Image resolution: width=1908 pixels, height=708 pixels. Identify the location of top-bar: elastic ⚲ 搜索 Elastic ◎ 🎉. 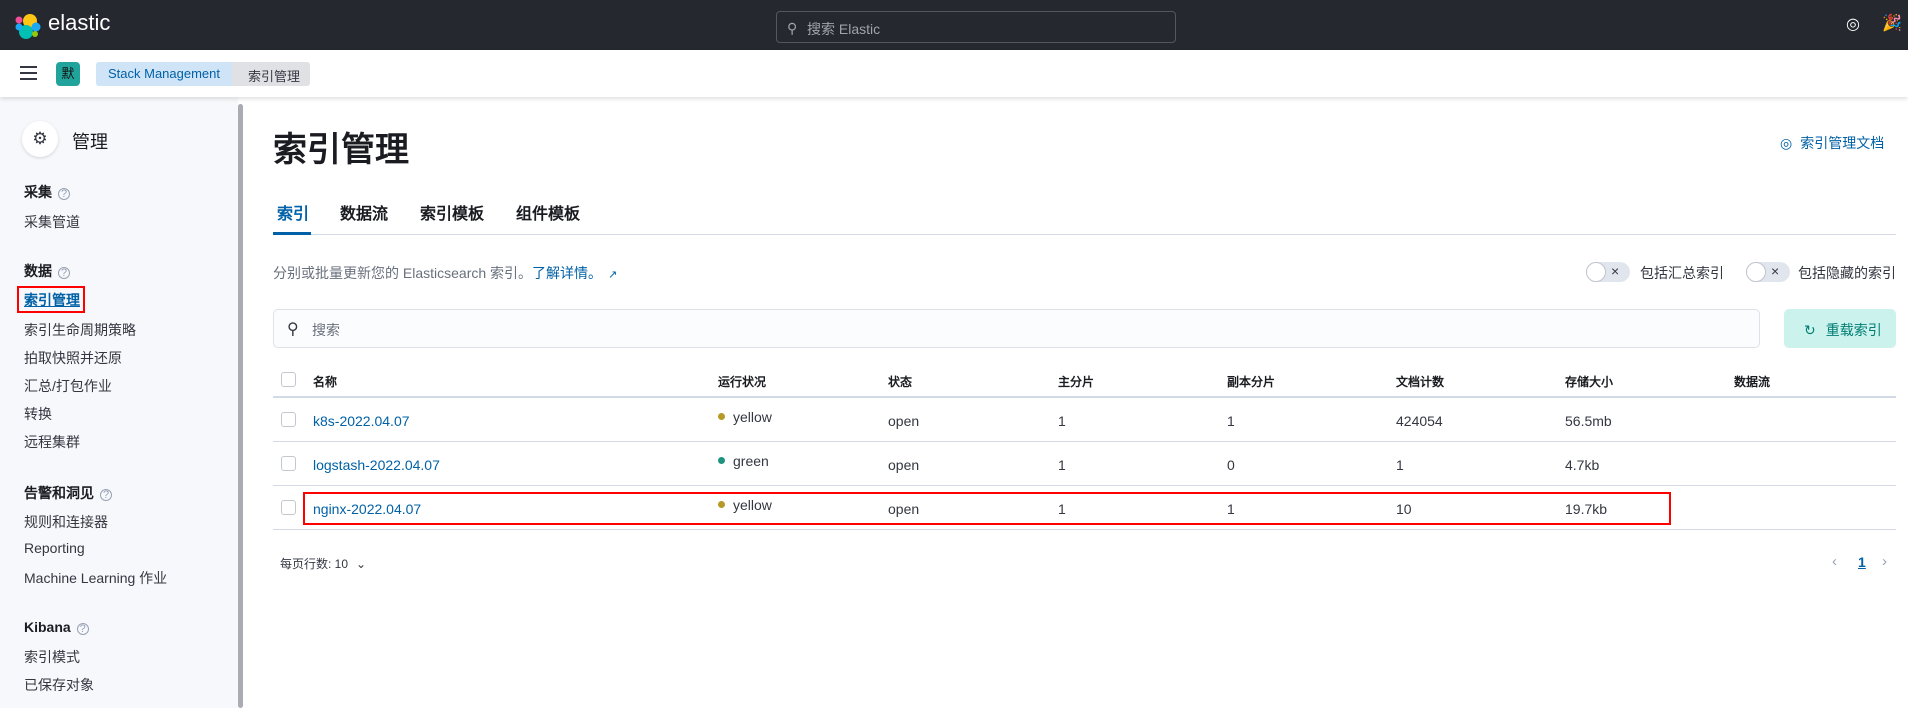
(954, 25).